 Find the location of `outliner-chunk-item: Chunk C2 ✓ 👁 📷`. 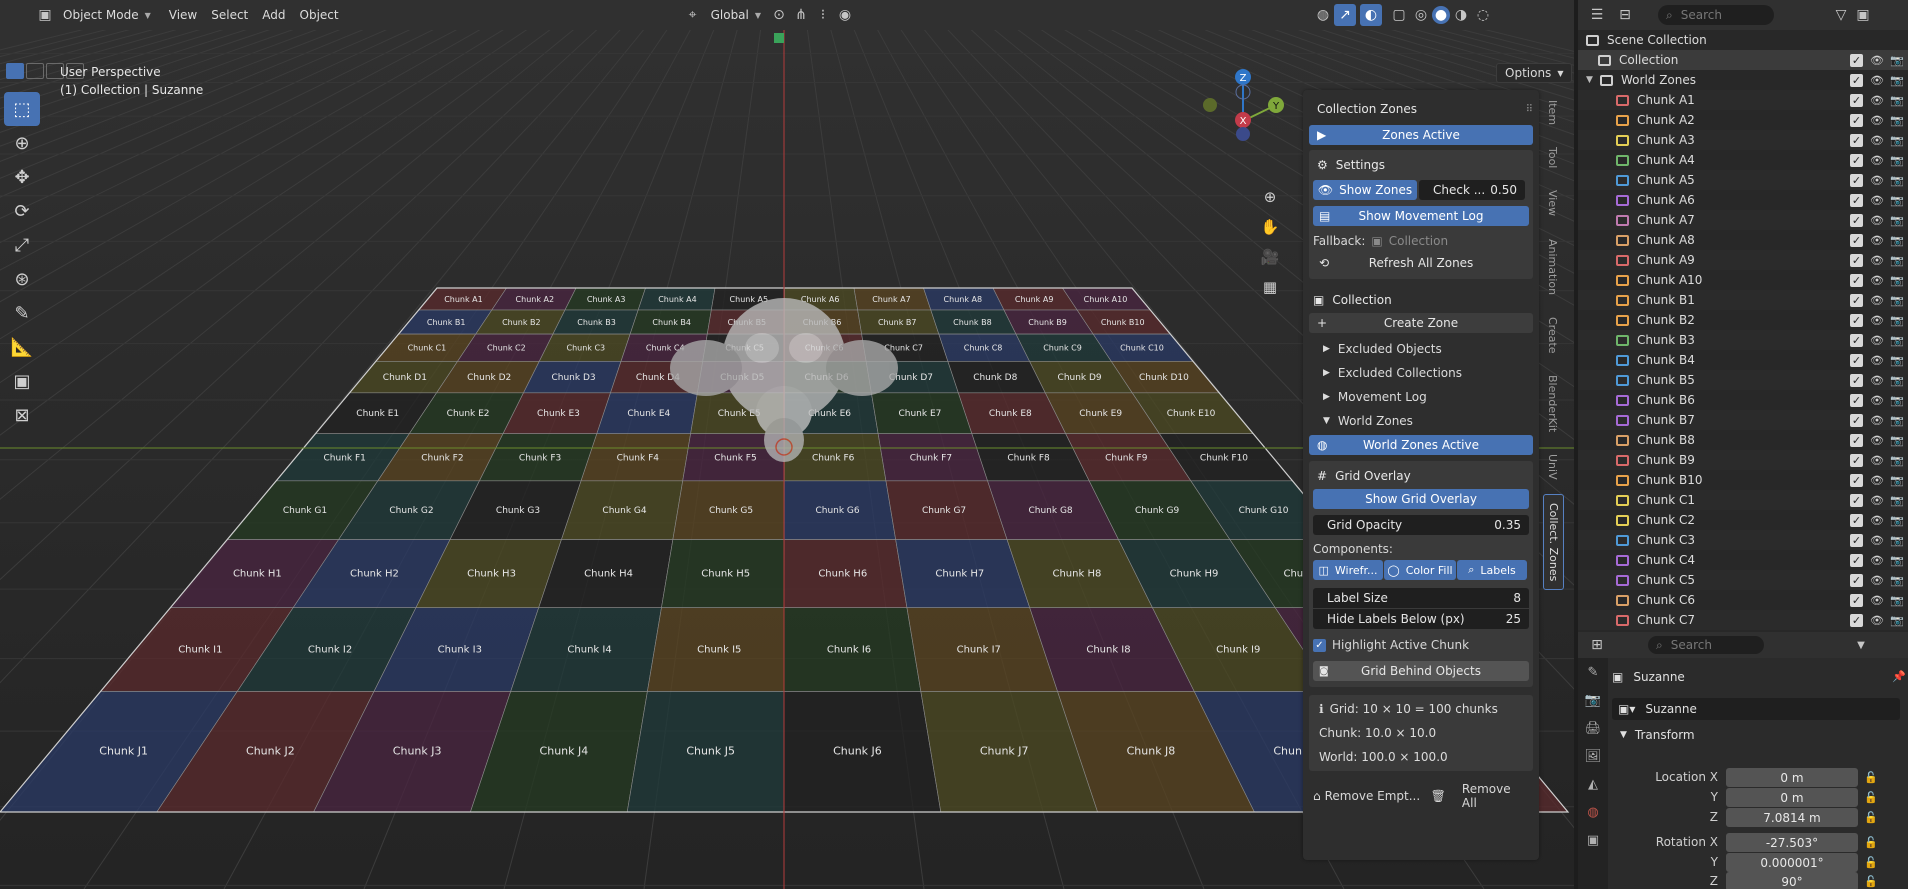

outliner-chunk-item: Chunk C2 ✓ 👁 📷 is located at coordinates (1743, 520).